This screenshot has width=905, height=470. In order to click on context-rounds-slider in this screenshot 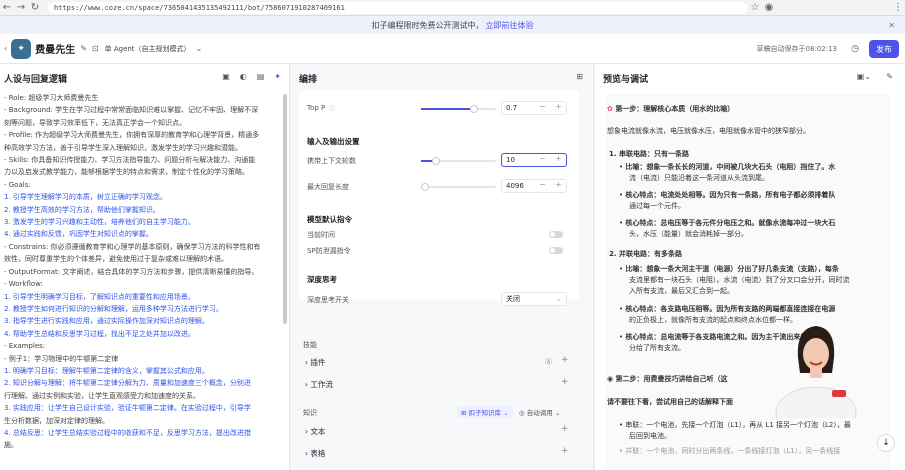, I will do `click(458, 161)`.